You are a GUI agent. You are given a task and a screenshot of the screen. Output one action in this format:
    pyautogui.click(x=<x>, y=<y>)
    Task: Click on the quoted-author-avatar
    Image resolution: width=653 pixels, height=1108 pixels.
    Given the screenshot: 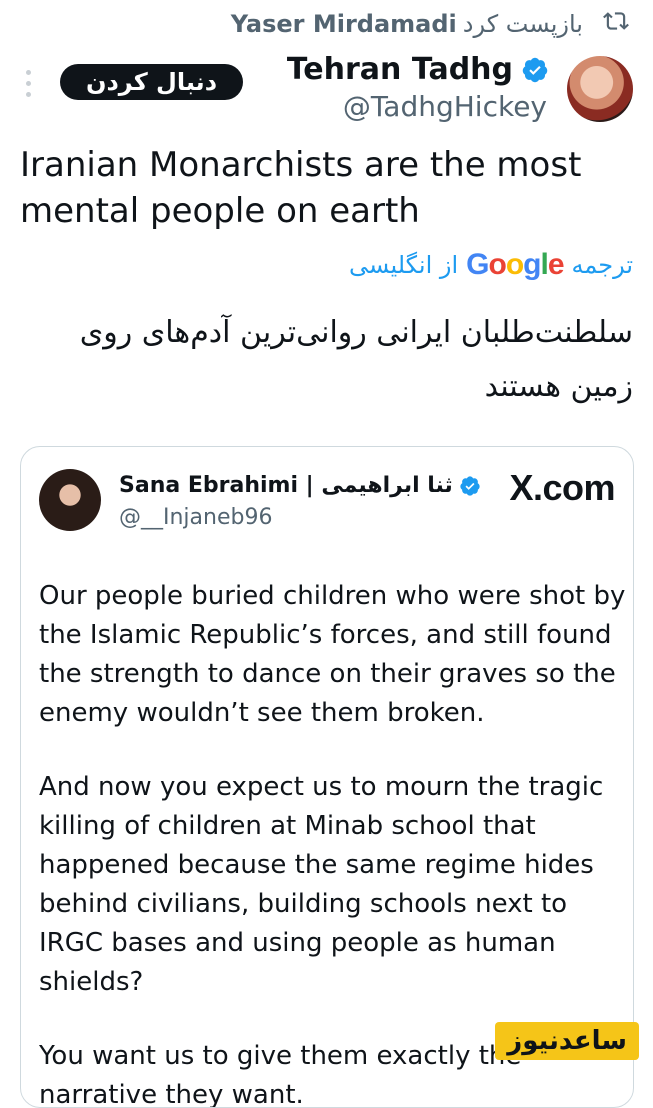 What is the action you would take?
    pyautogui.click(x=70, y=500)
    